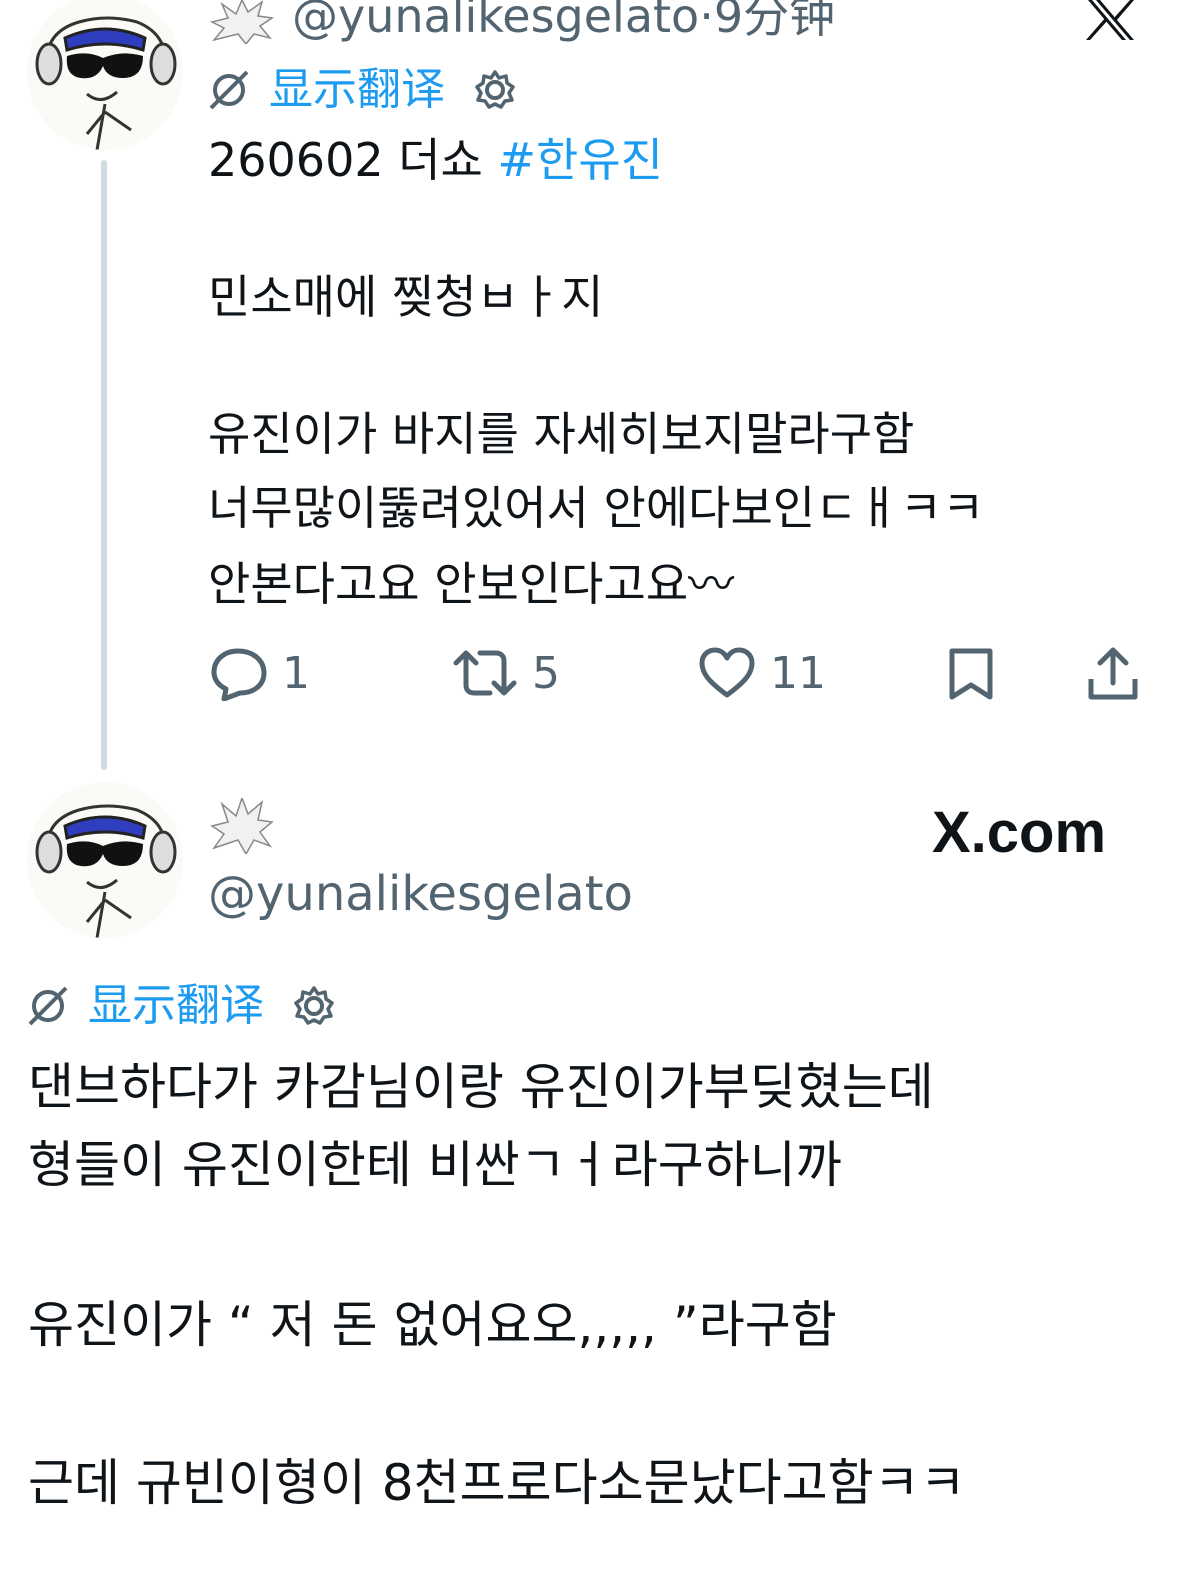 The image size is (1179, 1584). What do you see at coordinates (471, 584) in the screenshot?
I see `tweet1-line5: 안본다고요 안보인다고요〰` at bounding box center [471, 584].